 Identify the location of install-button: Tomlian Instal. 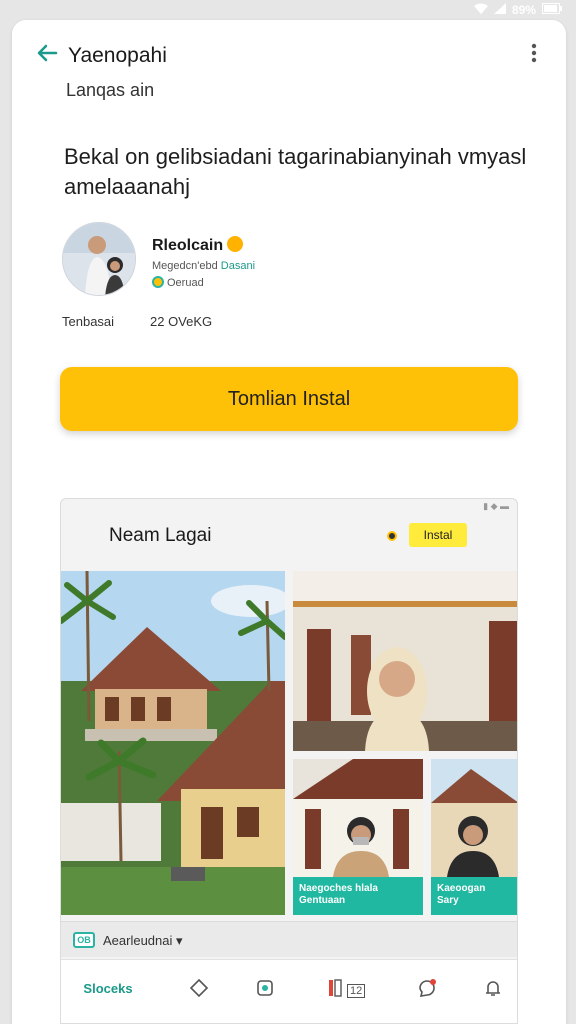
(289, 399).